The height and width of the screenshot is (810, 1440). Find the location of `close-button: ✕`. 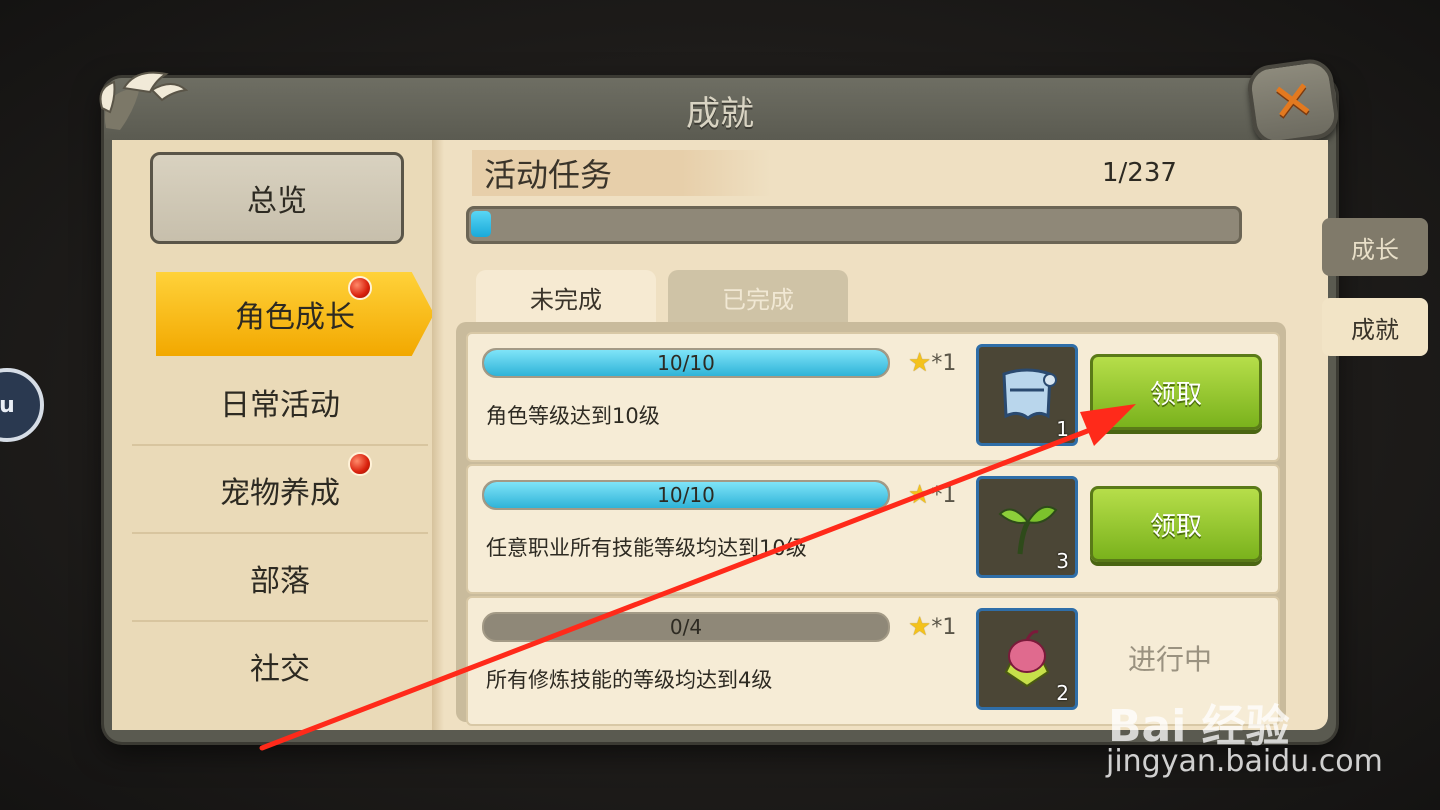

close-button: ✕ is located at coordinates (1293, 102).